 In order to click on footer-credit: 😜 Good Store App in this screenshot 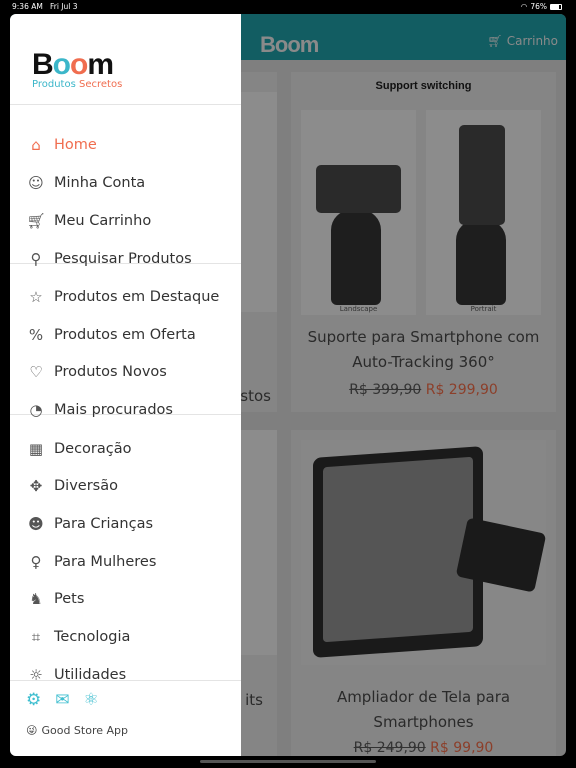, I will do `click(77, 730)`.